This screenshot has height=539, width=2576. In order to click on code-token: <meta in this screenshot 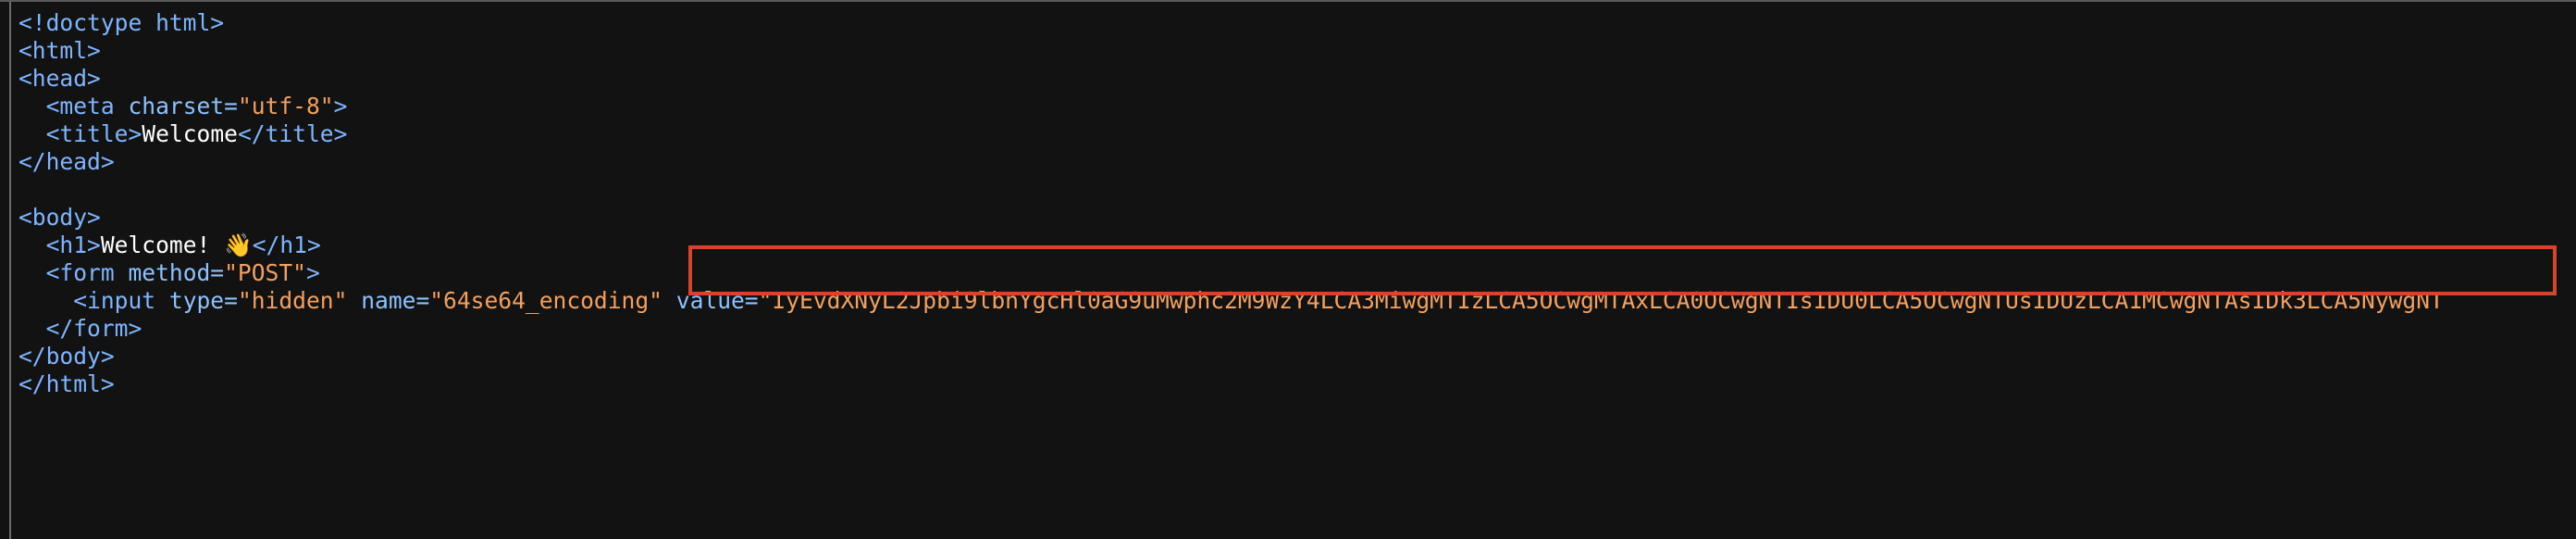, I will do `click(87, 106)`.